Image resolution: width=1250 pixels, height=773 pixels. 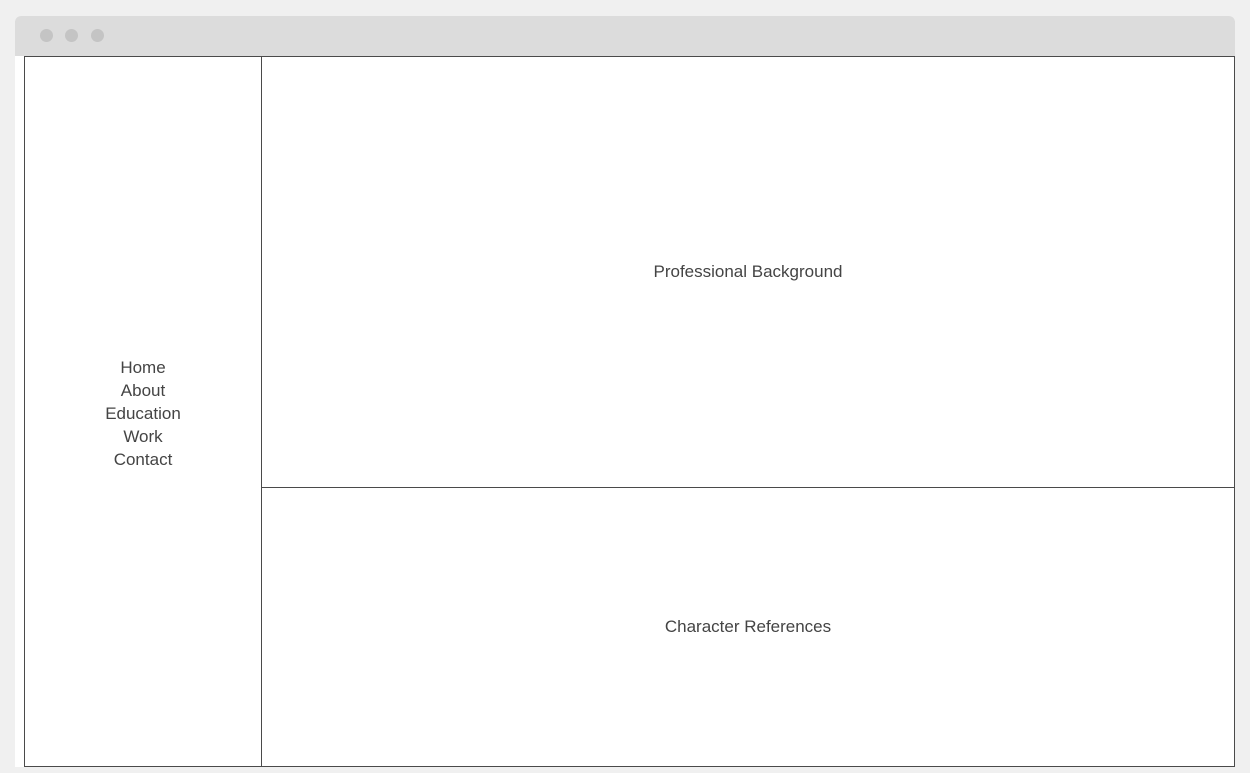 What do you see at coordinates (143, 459) in the screenshot?
I see `nav-item-contact: Contact` at bounding box center [143, 459].